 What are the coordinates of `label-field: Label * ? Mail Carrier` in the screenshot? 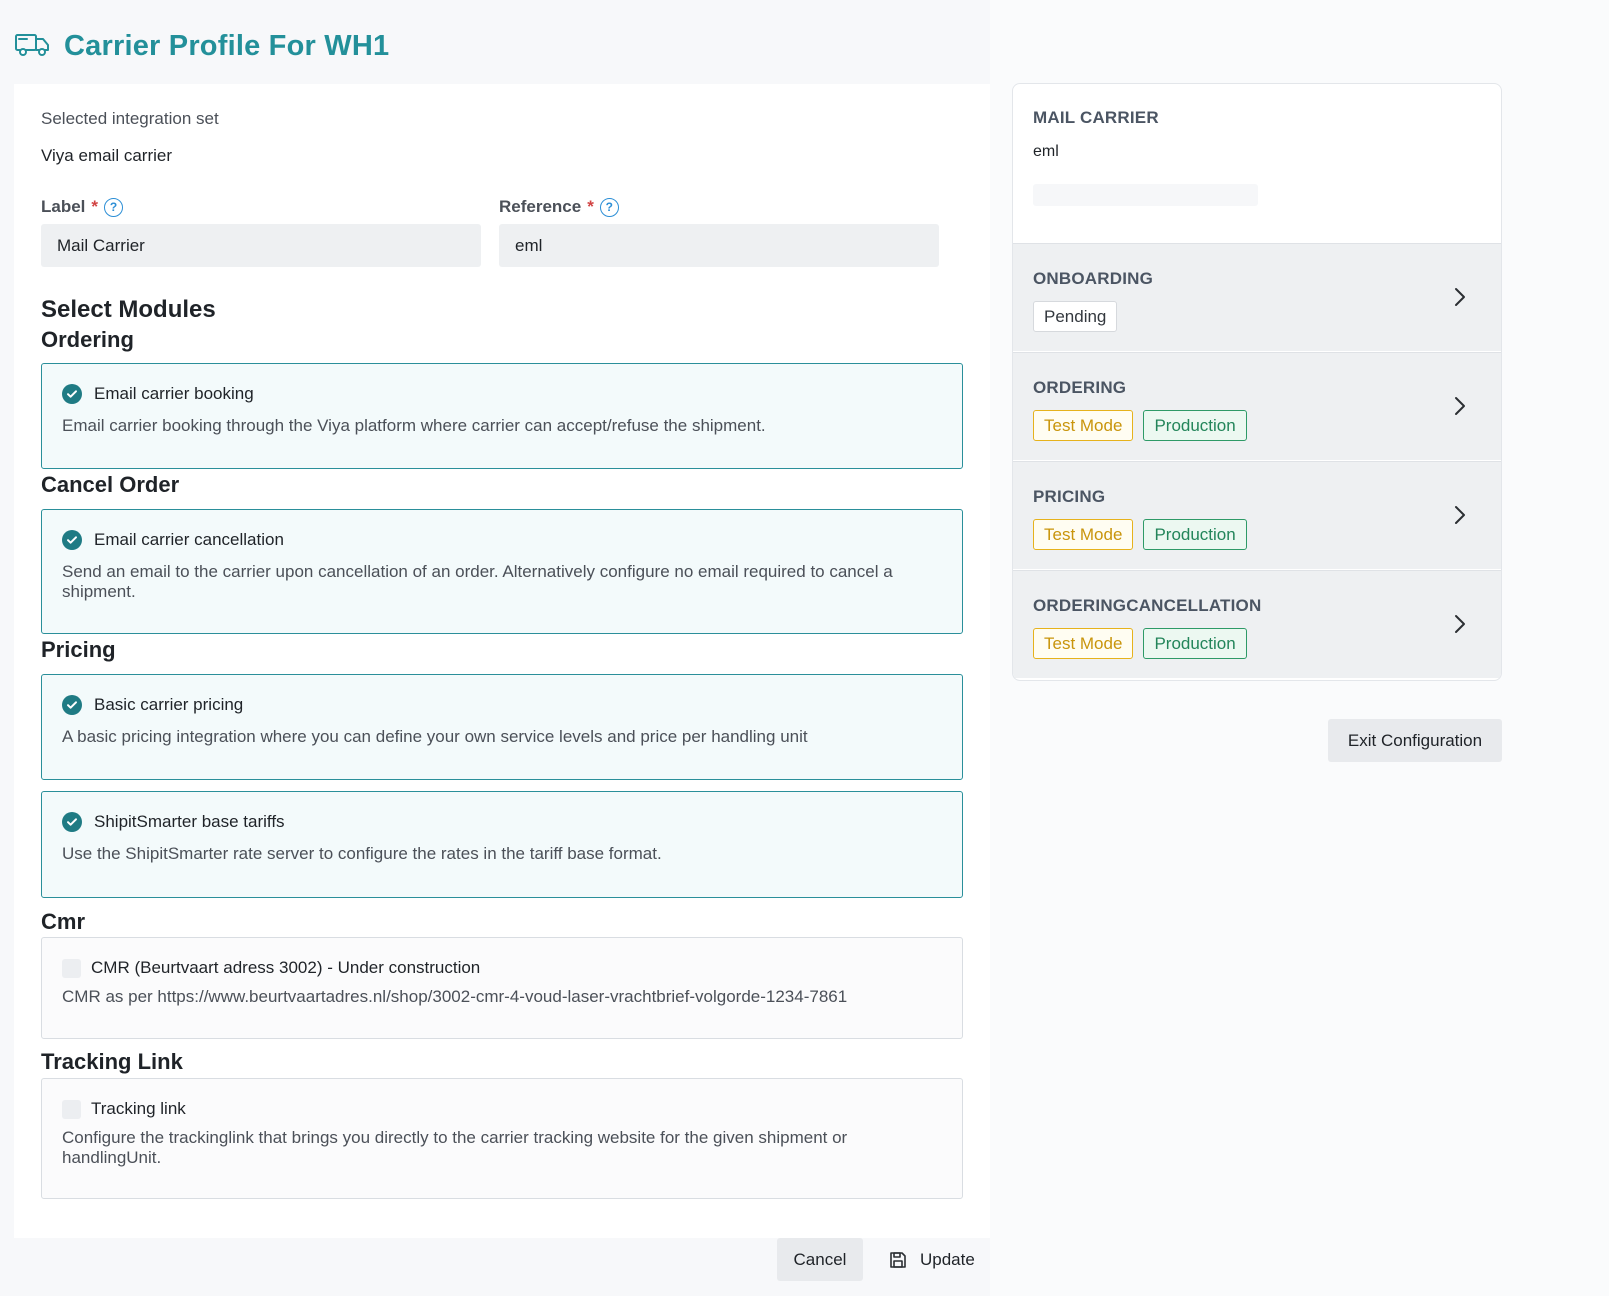 It's located at (261, 231).